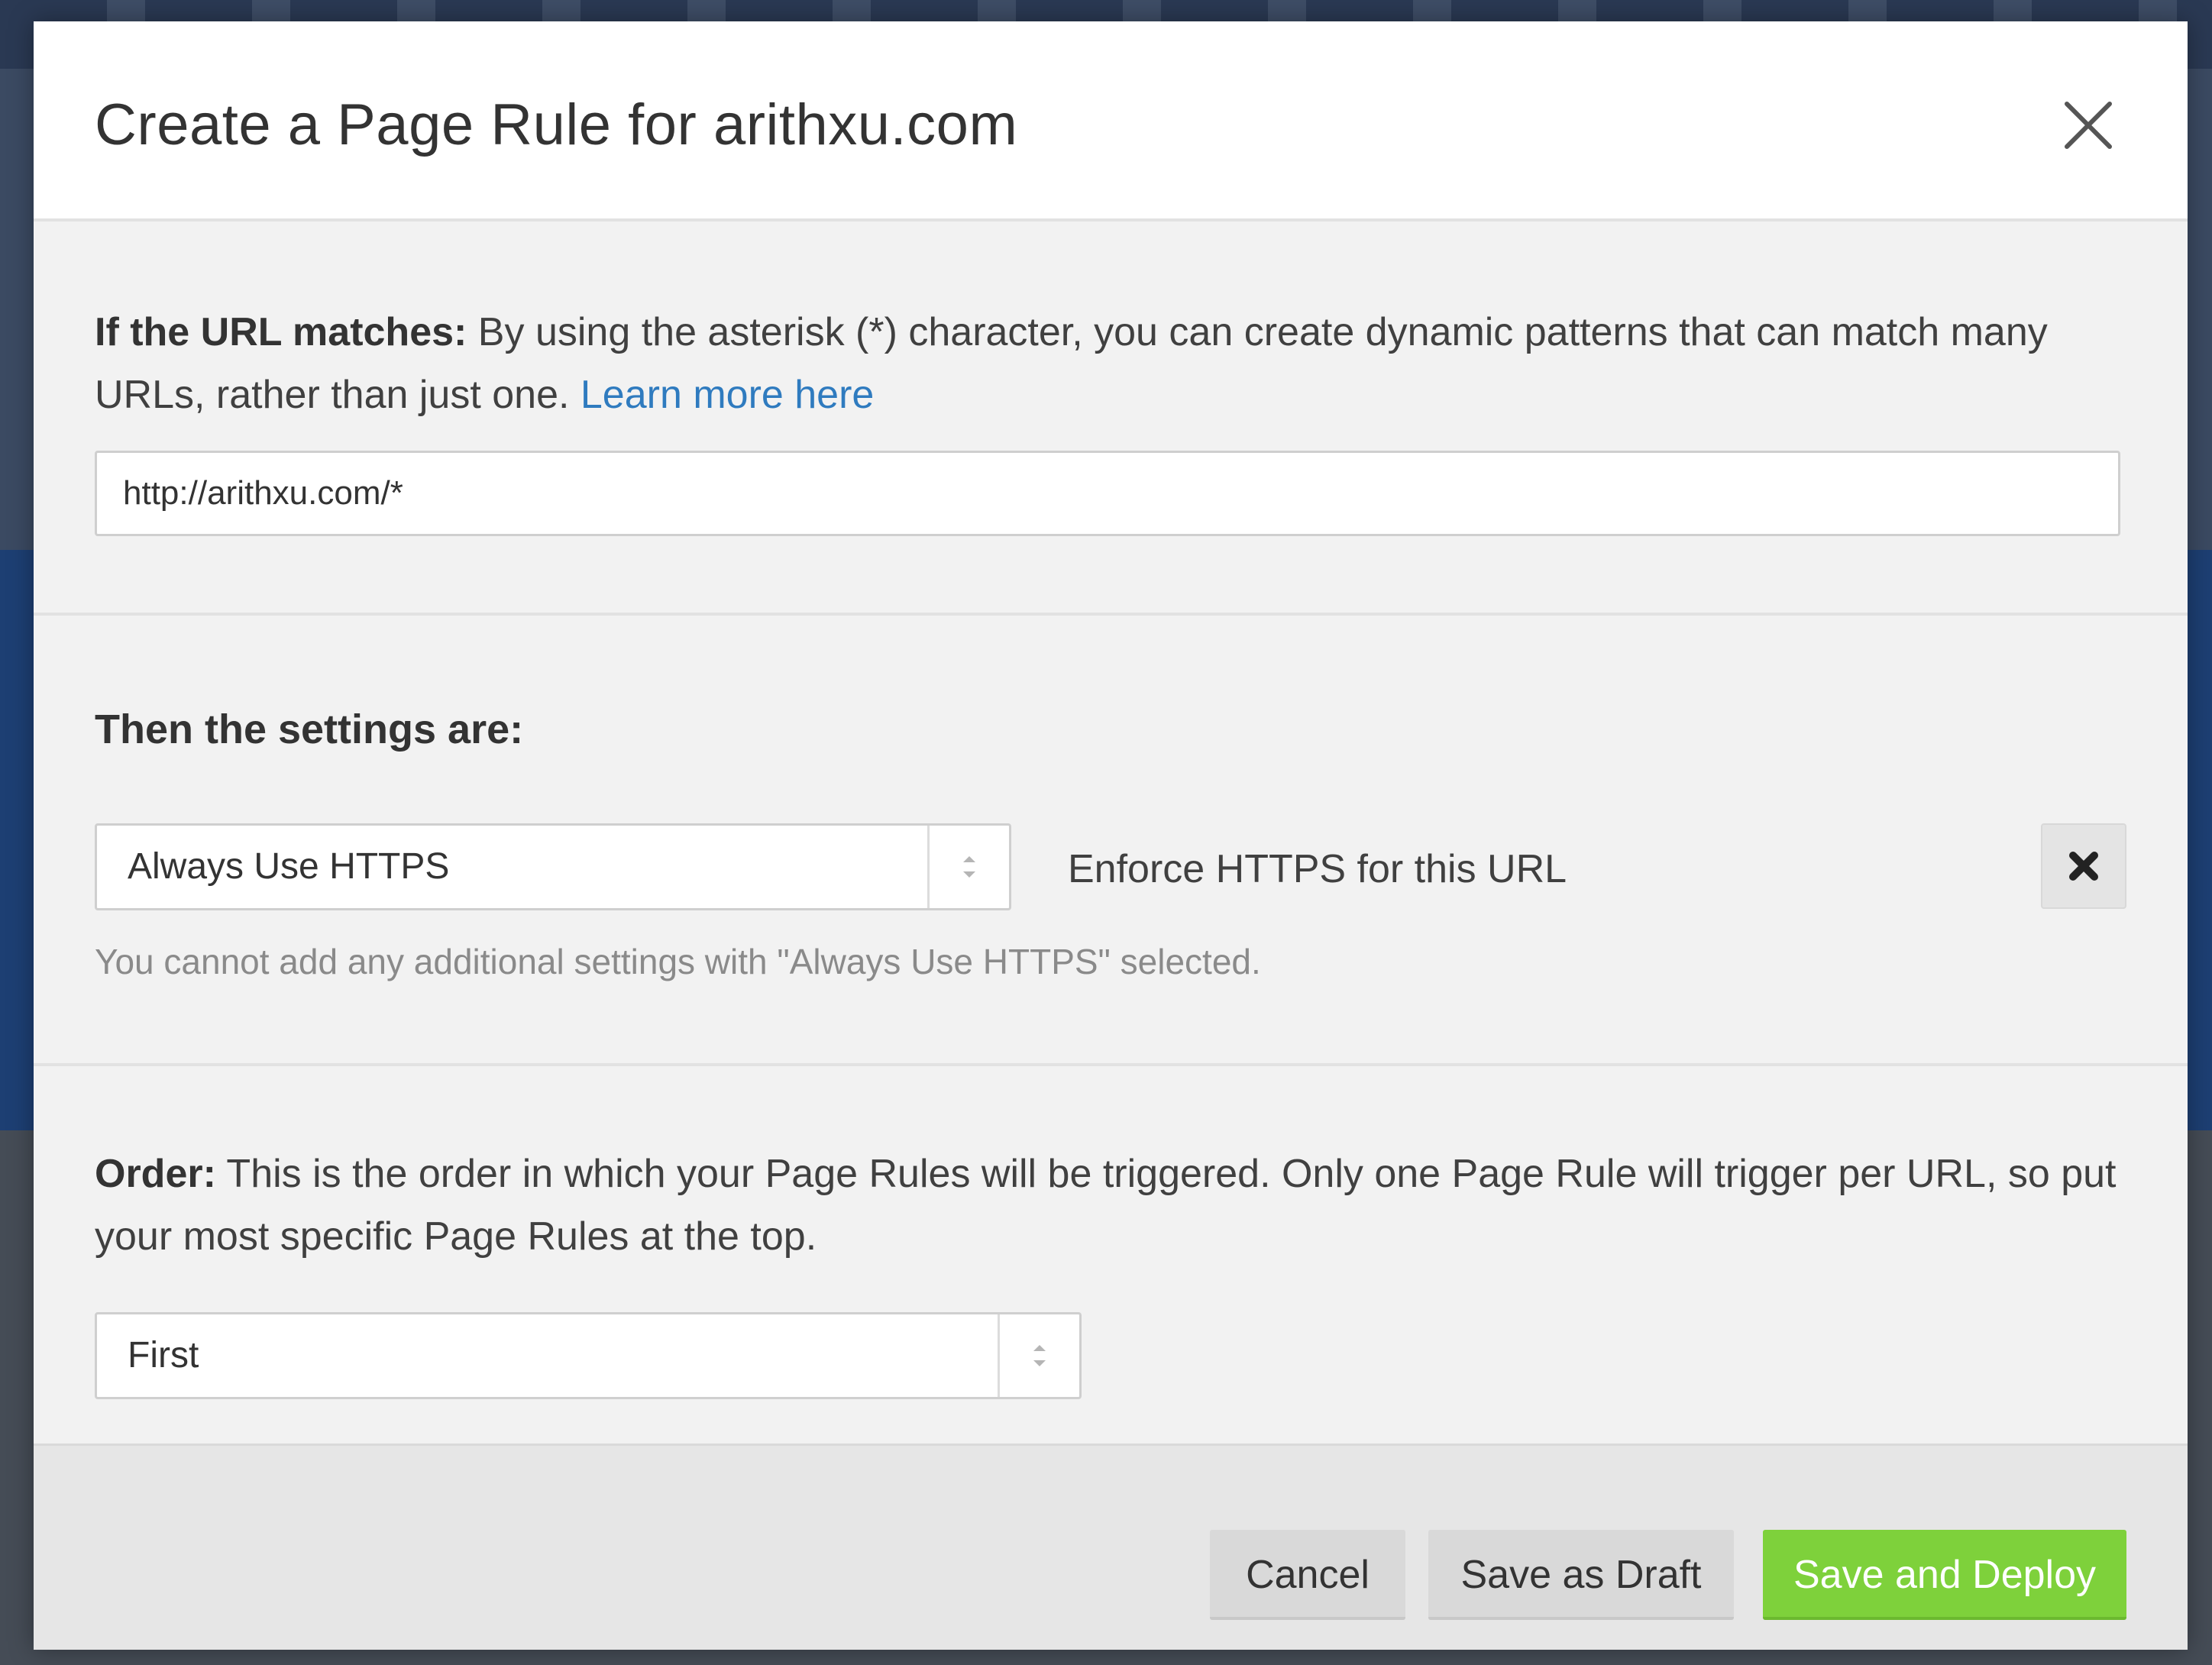  I want to click on order-label: Order:, so click(155, 1174).